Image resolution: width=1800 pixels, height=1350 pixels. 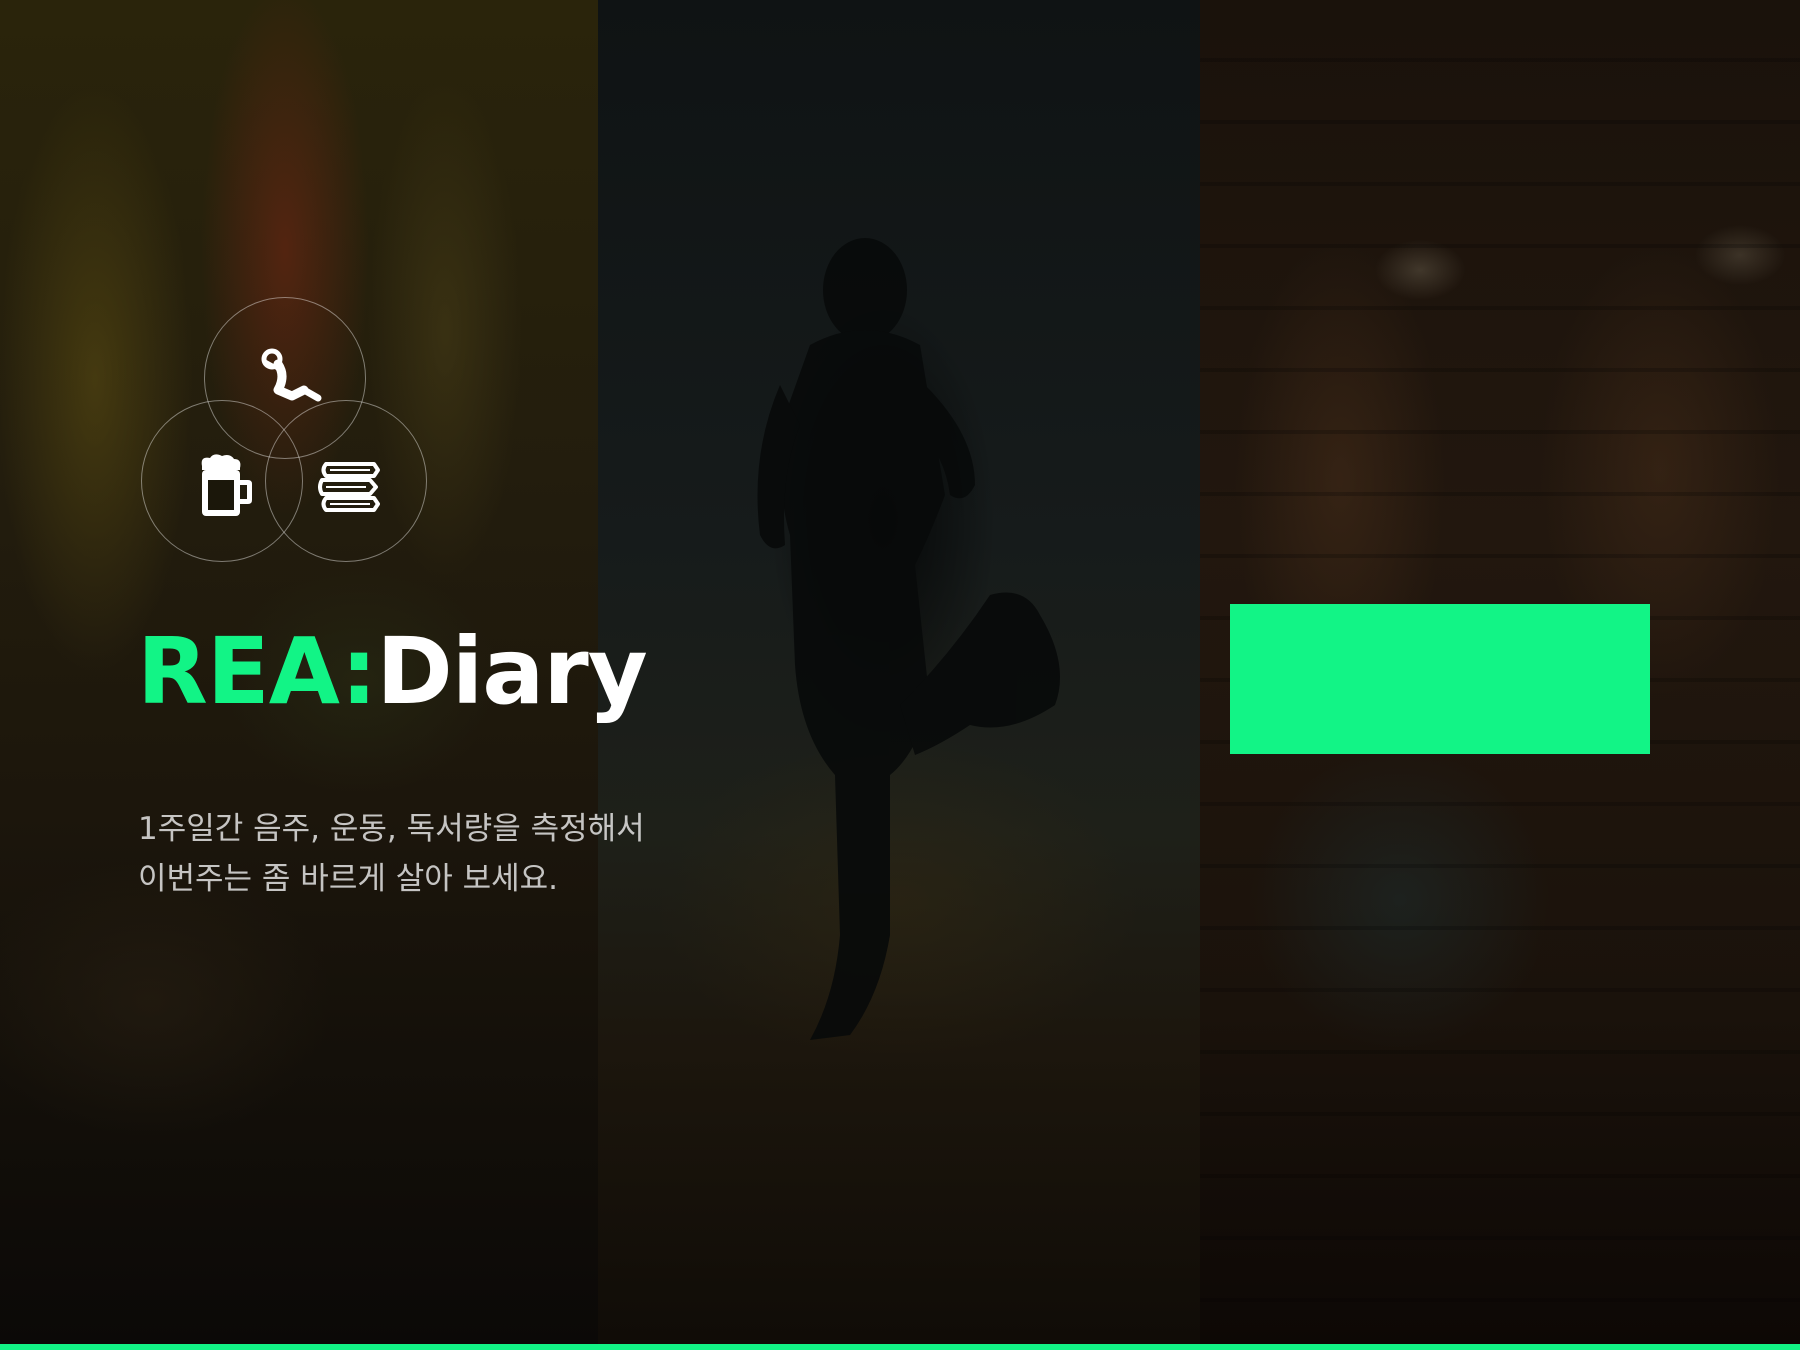 What do you see at coordinates (226, 485) in the screenshot?
I see `beer-icon` at bounding box center [226, 485].